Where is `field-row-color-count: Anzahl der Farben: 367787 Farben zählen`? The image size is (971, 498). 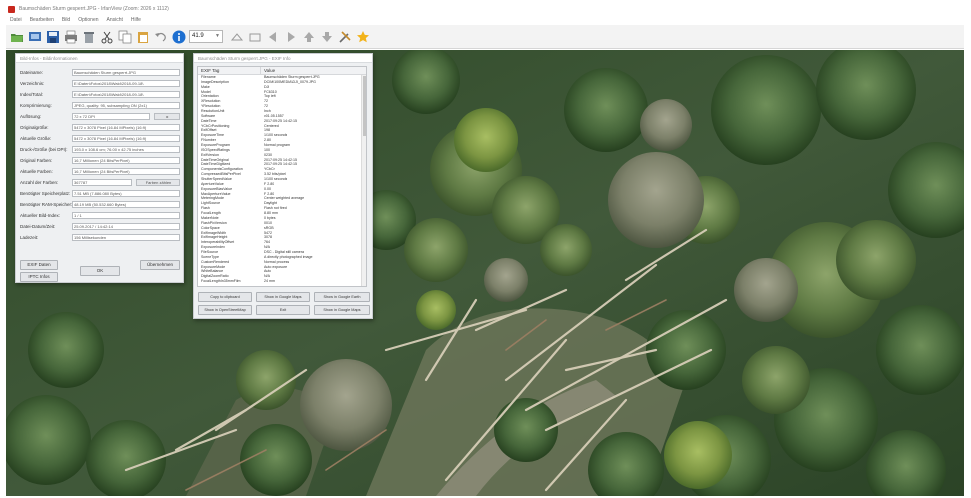
field-row-color-count: Anzahl der Farben: 367787 Farben zählen is located at coordinates (100, 182).